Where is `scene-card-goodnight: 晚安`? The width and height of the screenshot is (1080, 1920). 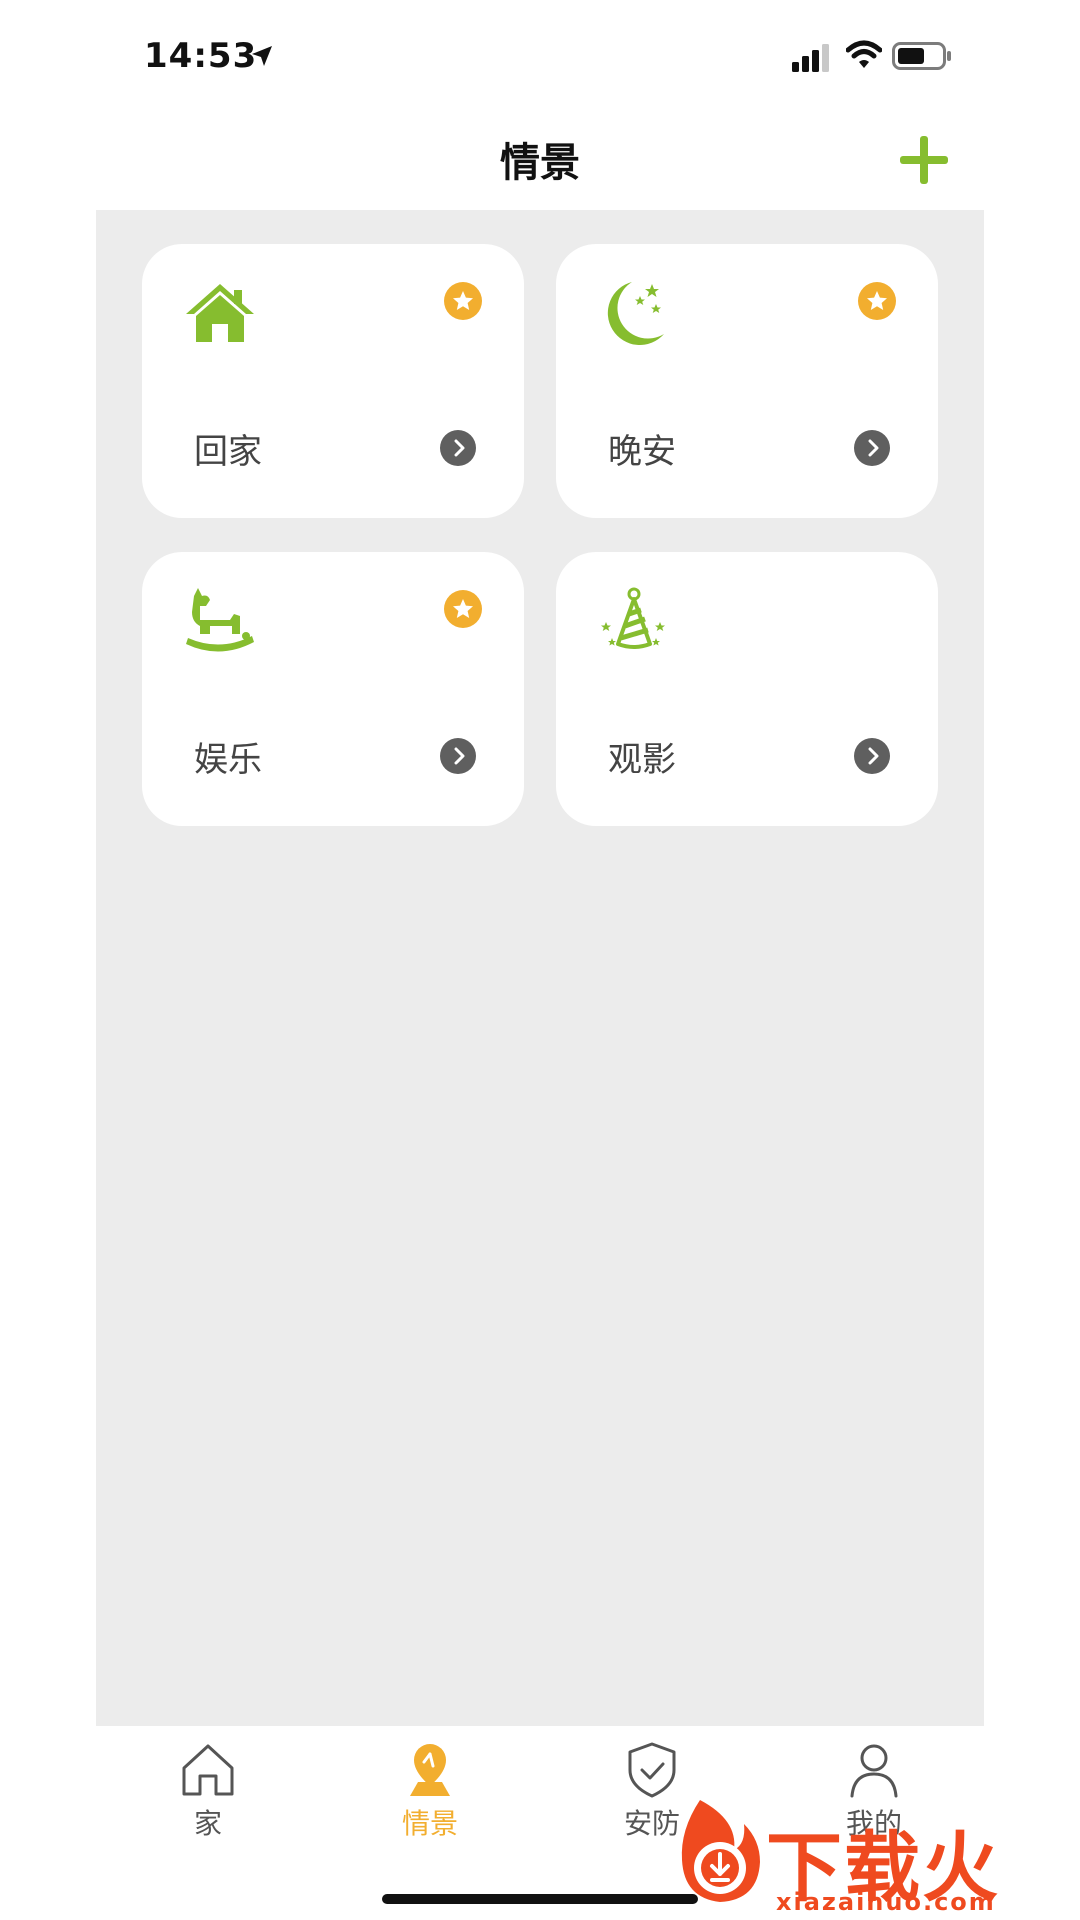
scene-card-goodnight: 晚安 is located at coordinates (747, 381).